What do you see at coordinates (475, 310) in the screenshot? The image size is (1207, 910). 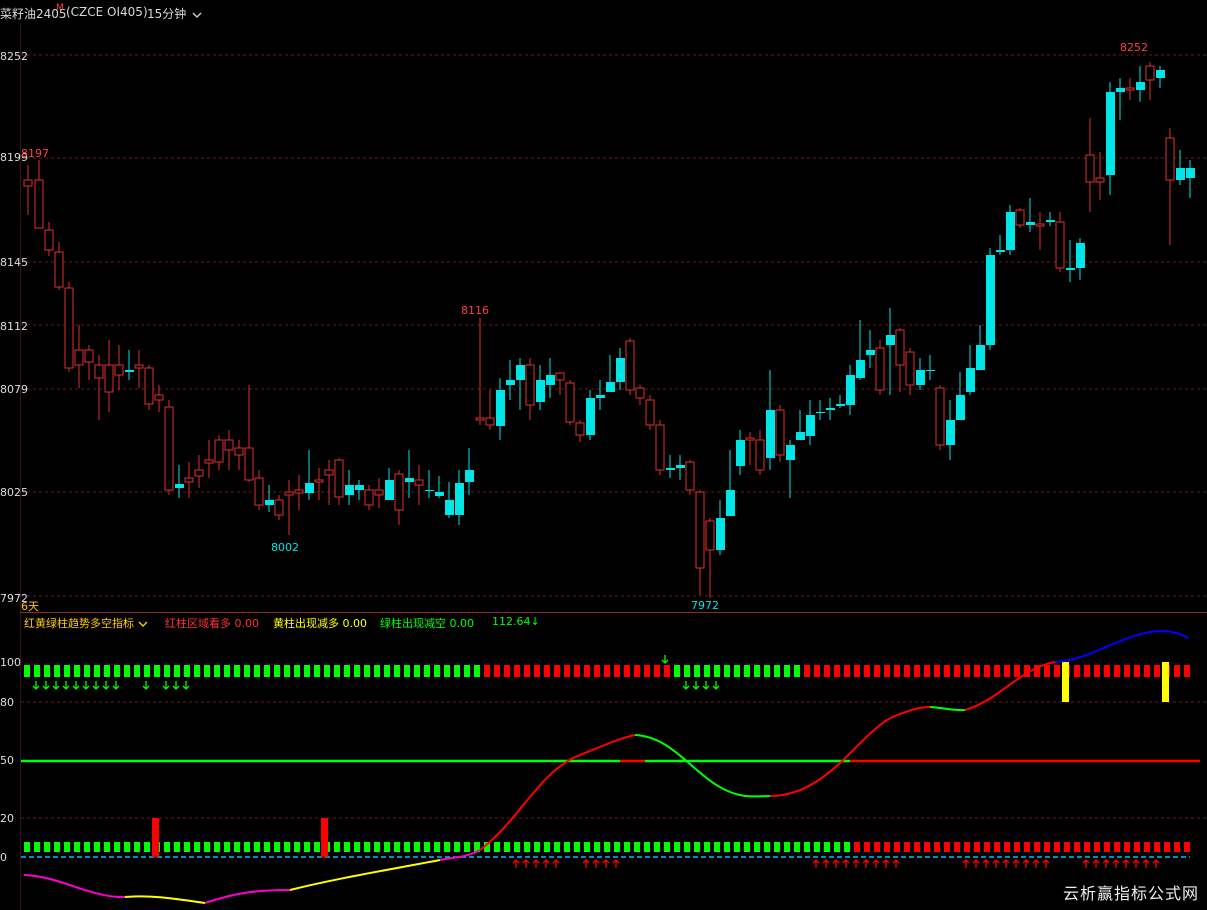 I see `high-marker: 8116` at bounding box center [475, 310].